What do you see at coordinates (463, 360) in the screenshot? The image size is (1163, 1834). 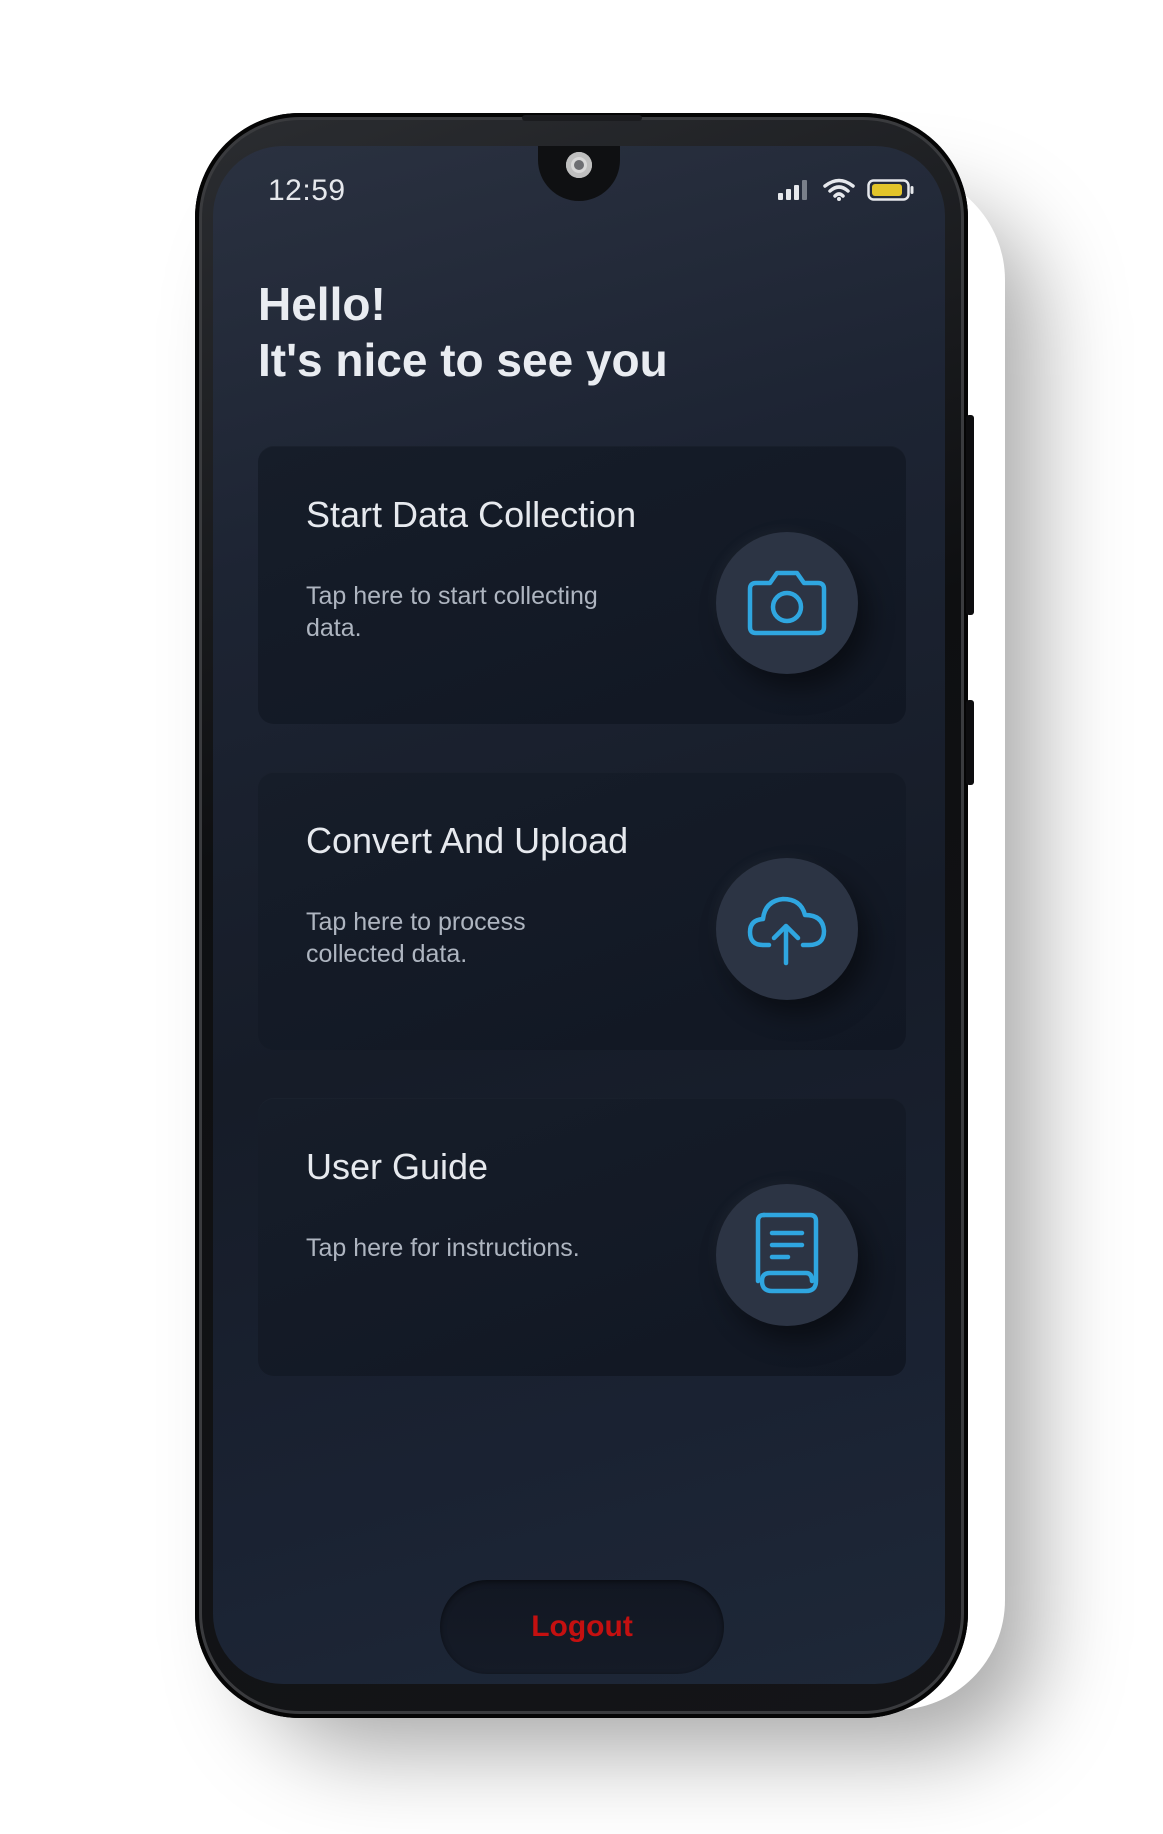 I see `greeting-line-nice: It's nice to see you` at bounding box center [463, 360].